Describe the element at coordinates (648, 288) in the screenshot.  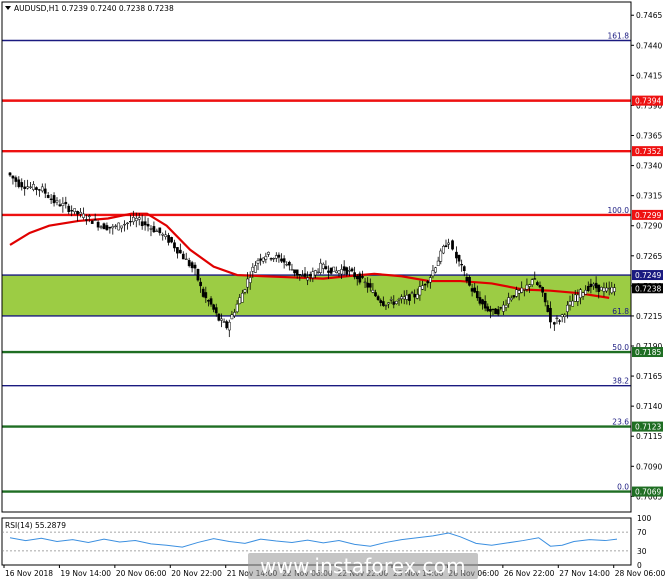
I see `current-price-label: 0.7238` at that location.